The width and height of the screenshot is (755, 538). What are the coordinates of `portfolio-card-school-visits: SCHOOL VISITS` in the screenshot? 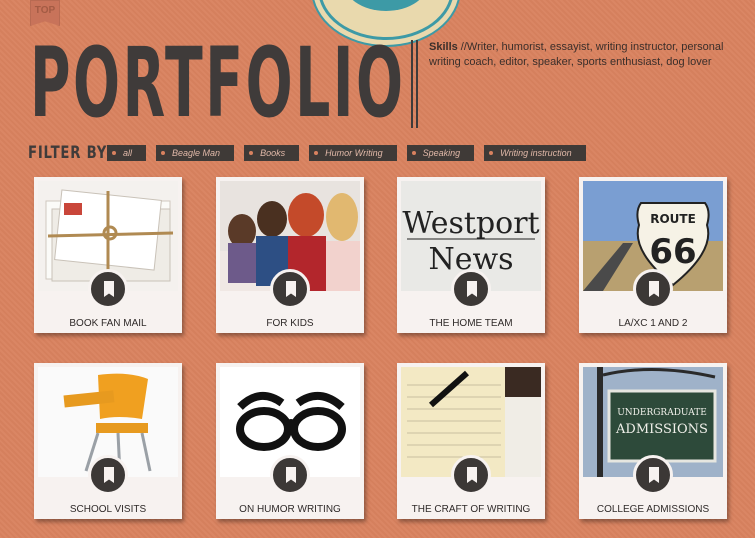 It's located at (108, 441).